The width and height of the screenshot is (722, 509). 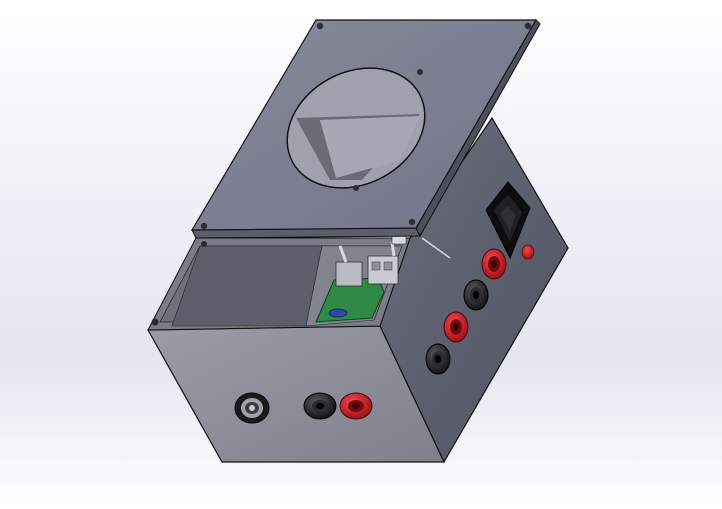 What do you see at coordinates (349, 274) in the screenshot?
I see `relay` at bounding box center [349, 274].